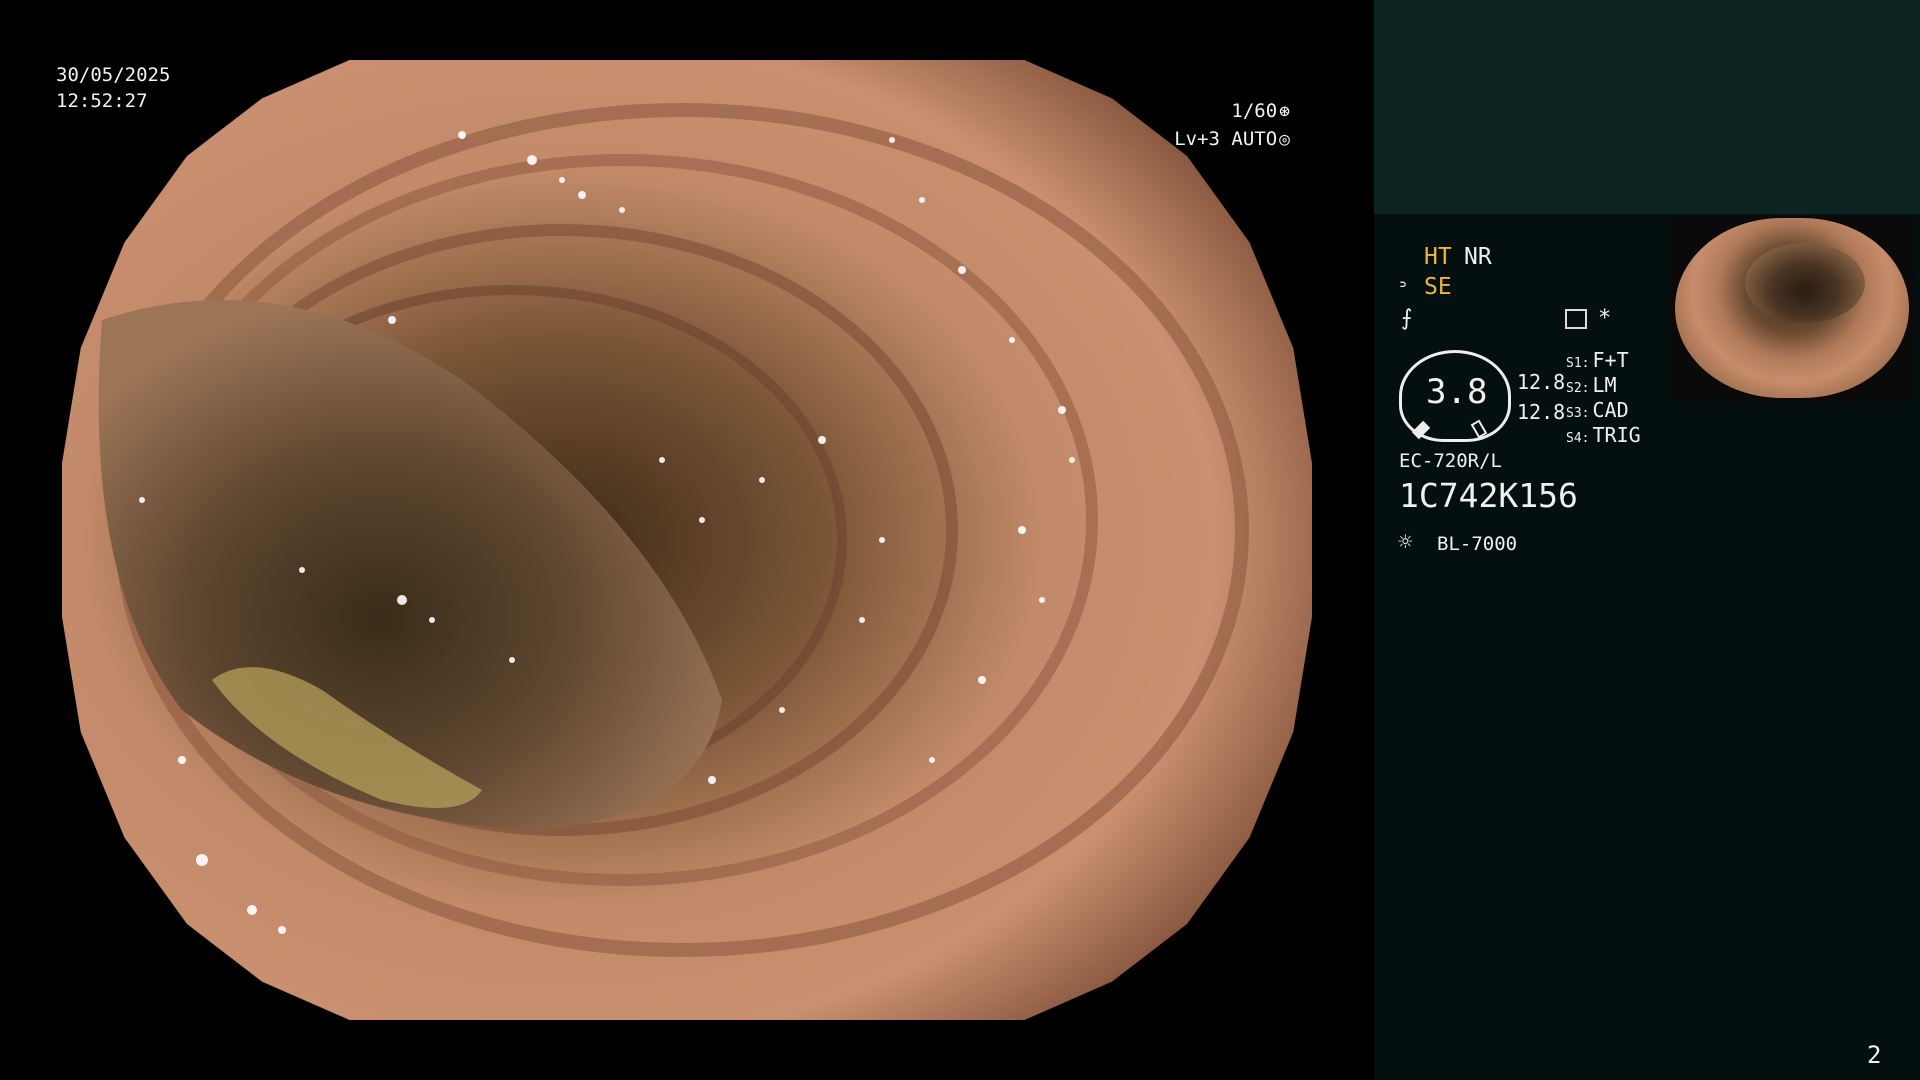 The image size is (1920, 1080). I want to click on shutter-speed: 1/60 ⊛, so click(1260, 111).